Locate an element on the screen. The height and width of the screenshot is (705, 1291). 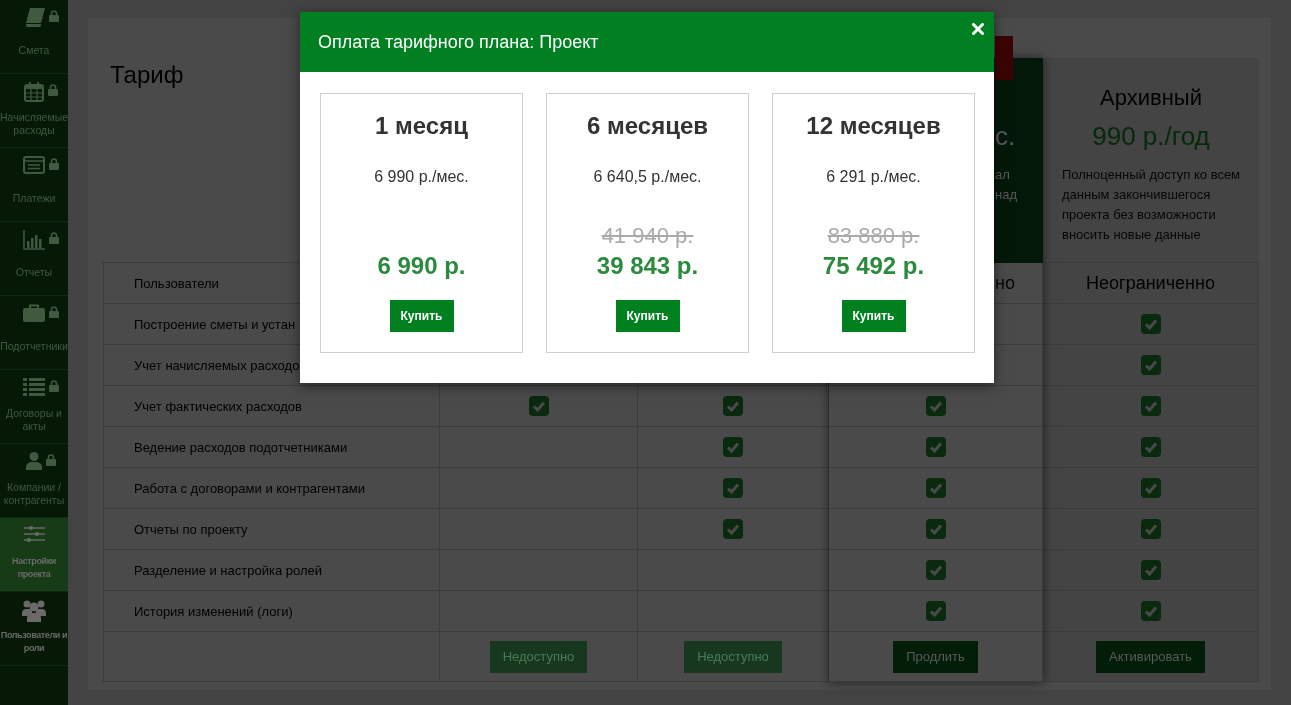
monthly-price: 6 291 р./мес. is located at coordinates (873, 177).